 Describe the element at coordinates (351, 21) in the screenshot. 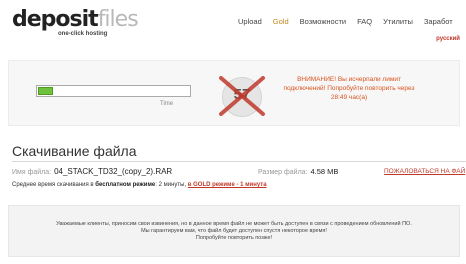

I see `top-navigation: Upload Gold Возможности FAQ Утилиты Заработ` at that location.